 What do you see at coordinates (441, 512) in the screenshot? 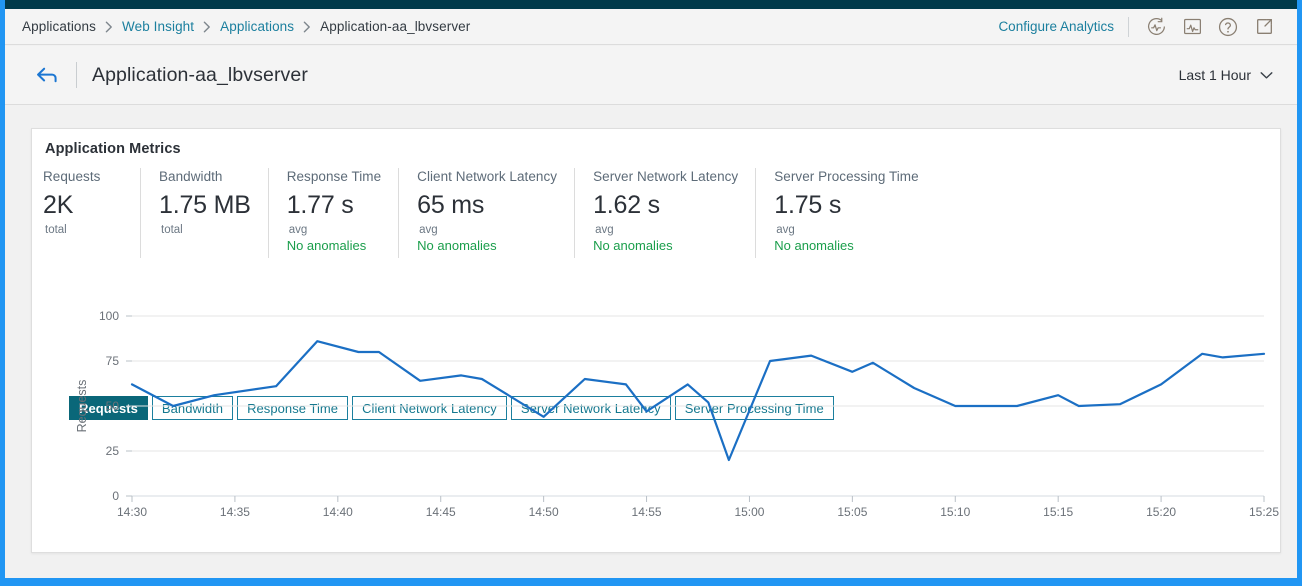
I see `svg-text: 14:45` at bounding box center [441, 512].